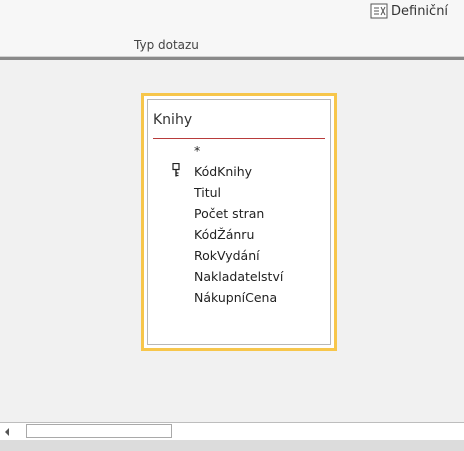 This screenshot has height=451, width=464. Describe the element at coordinates (229, 213) in the screenshot. I see `field-pocet-stran: Počet stran` at that location.